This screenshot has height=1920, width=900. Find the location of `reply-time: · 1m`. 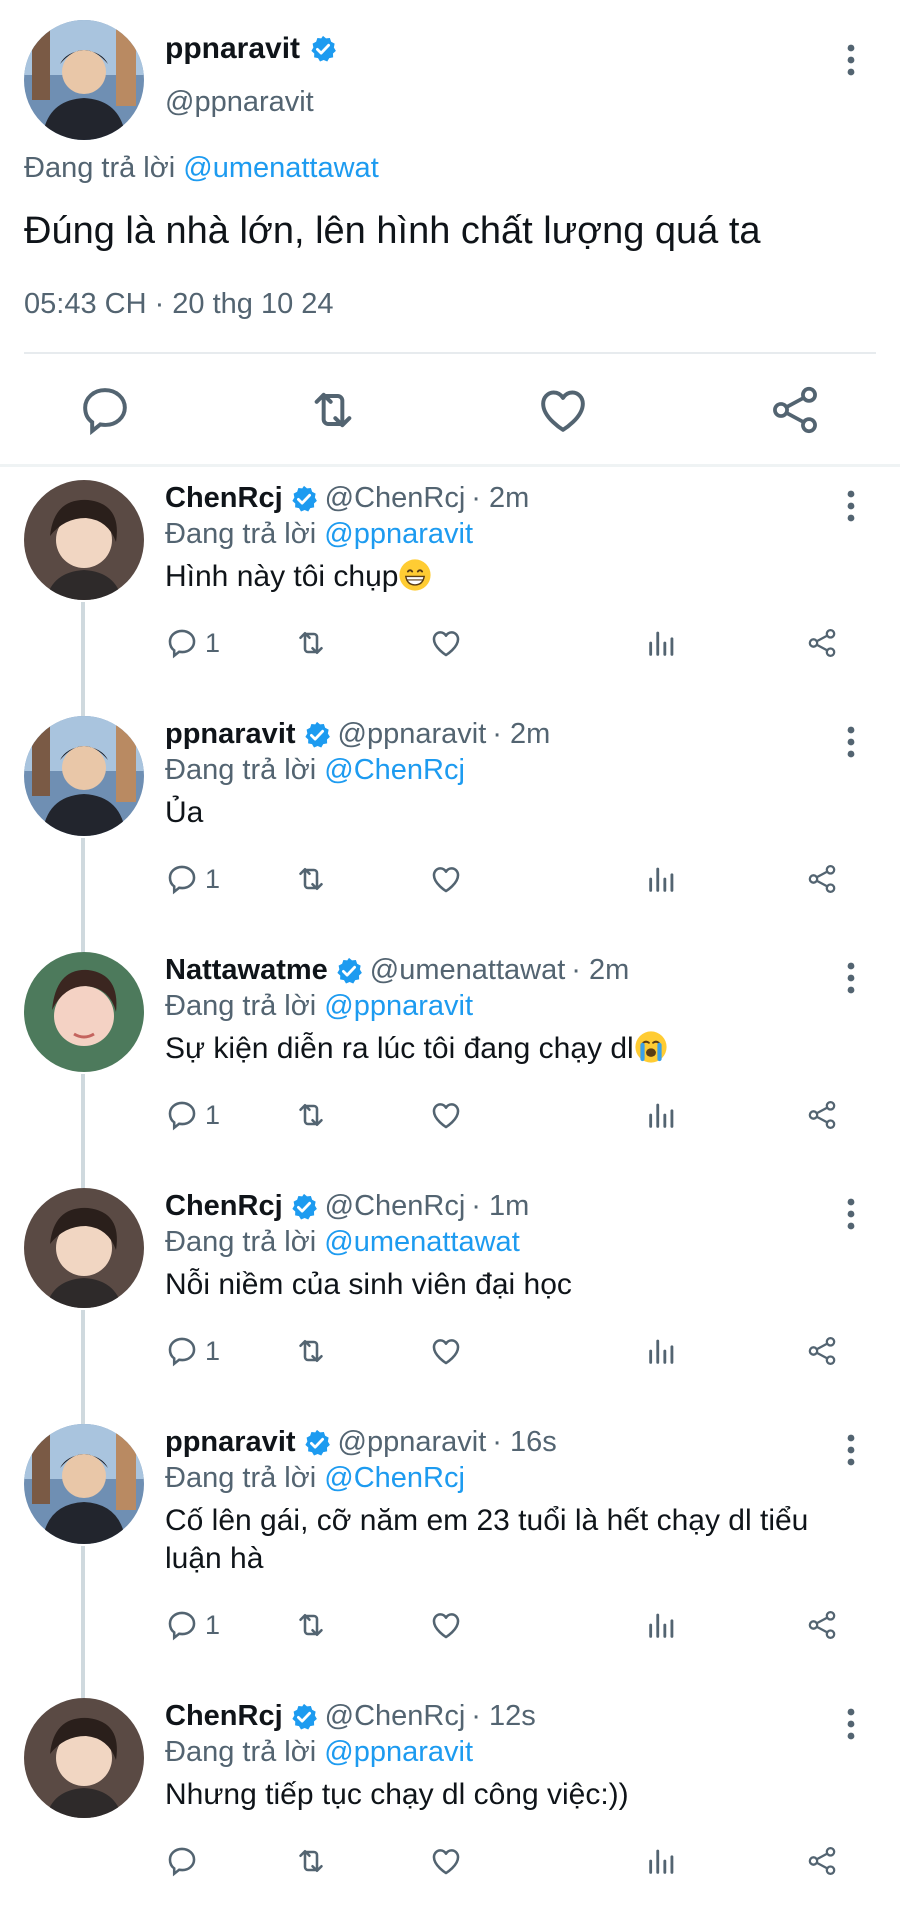

reply-time: · 1m is located at coordinates (500, 1206).